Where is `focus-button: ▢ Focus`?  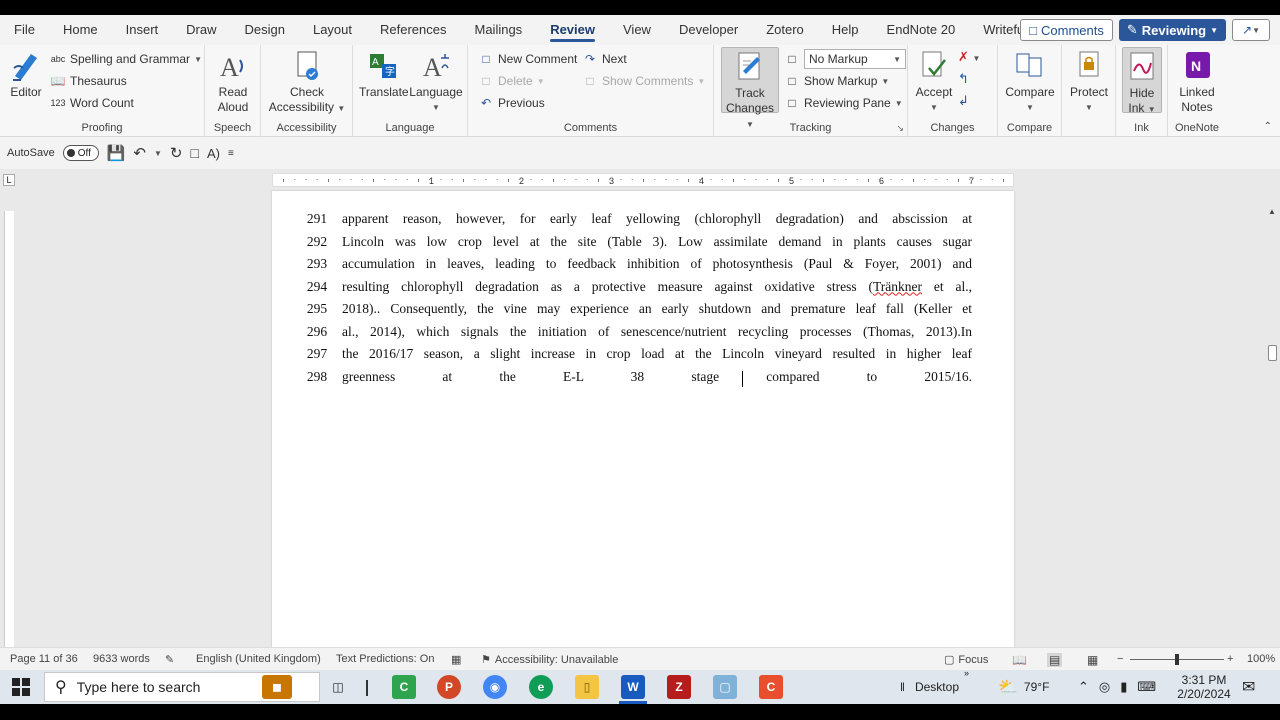
focus-button: ▢ Focus is located at coordinates (966, 660).